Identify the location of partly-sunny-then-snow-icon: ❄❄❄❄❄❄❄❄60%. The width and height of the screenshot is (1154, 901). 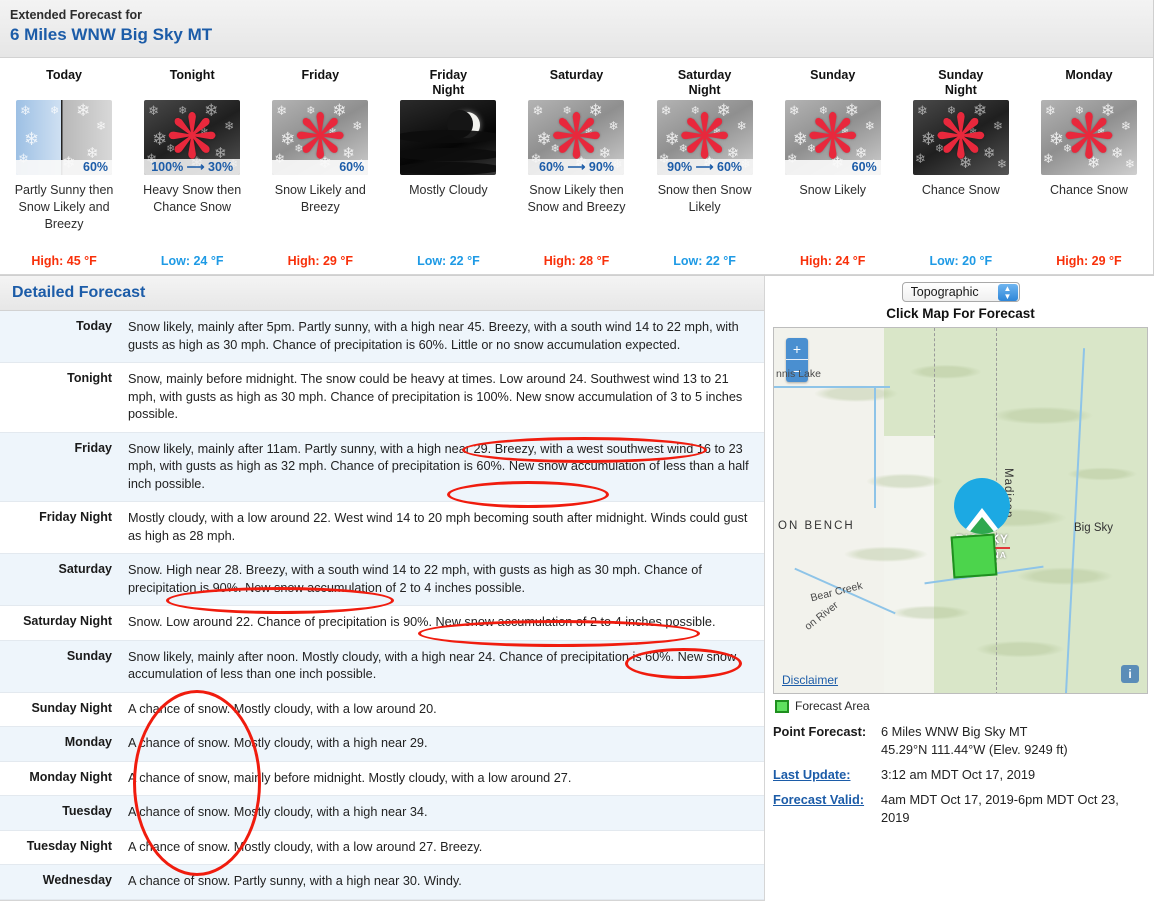
(64, 137).